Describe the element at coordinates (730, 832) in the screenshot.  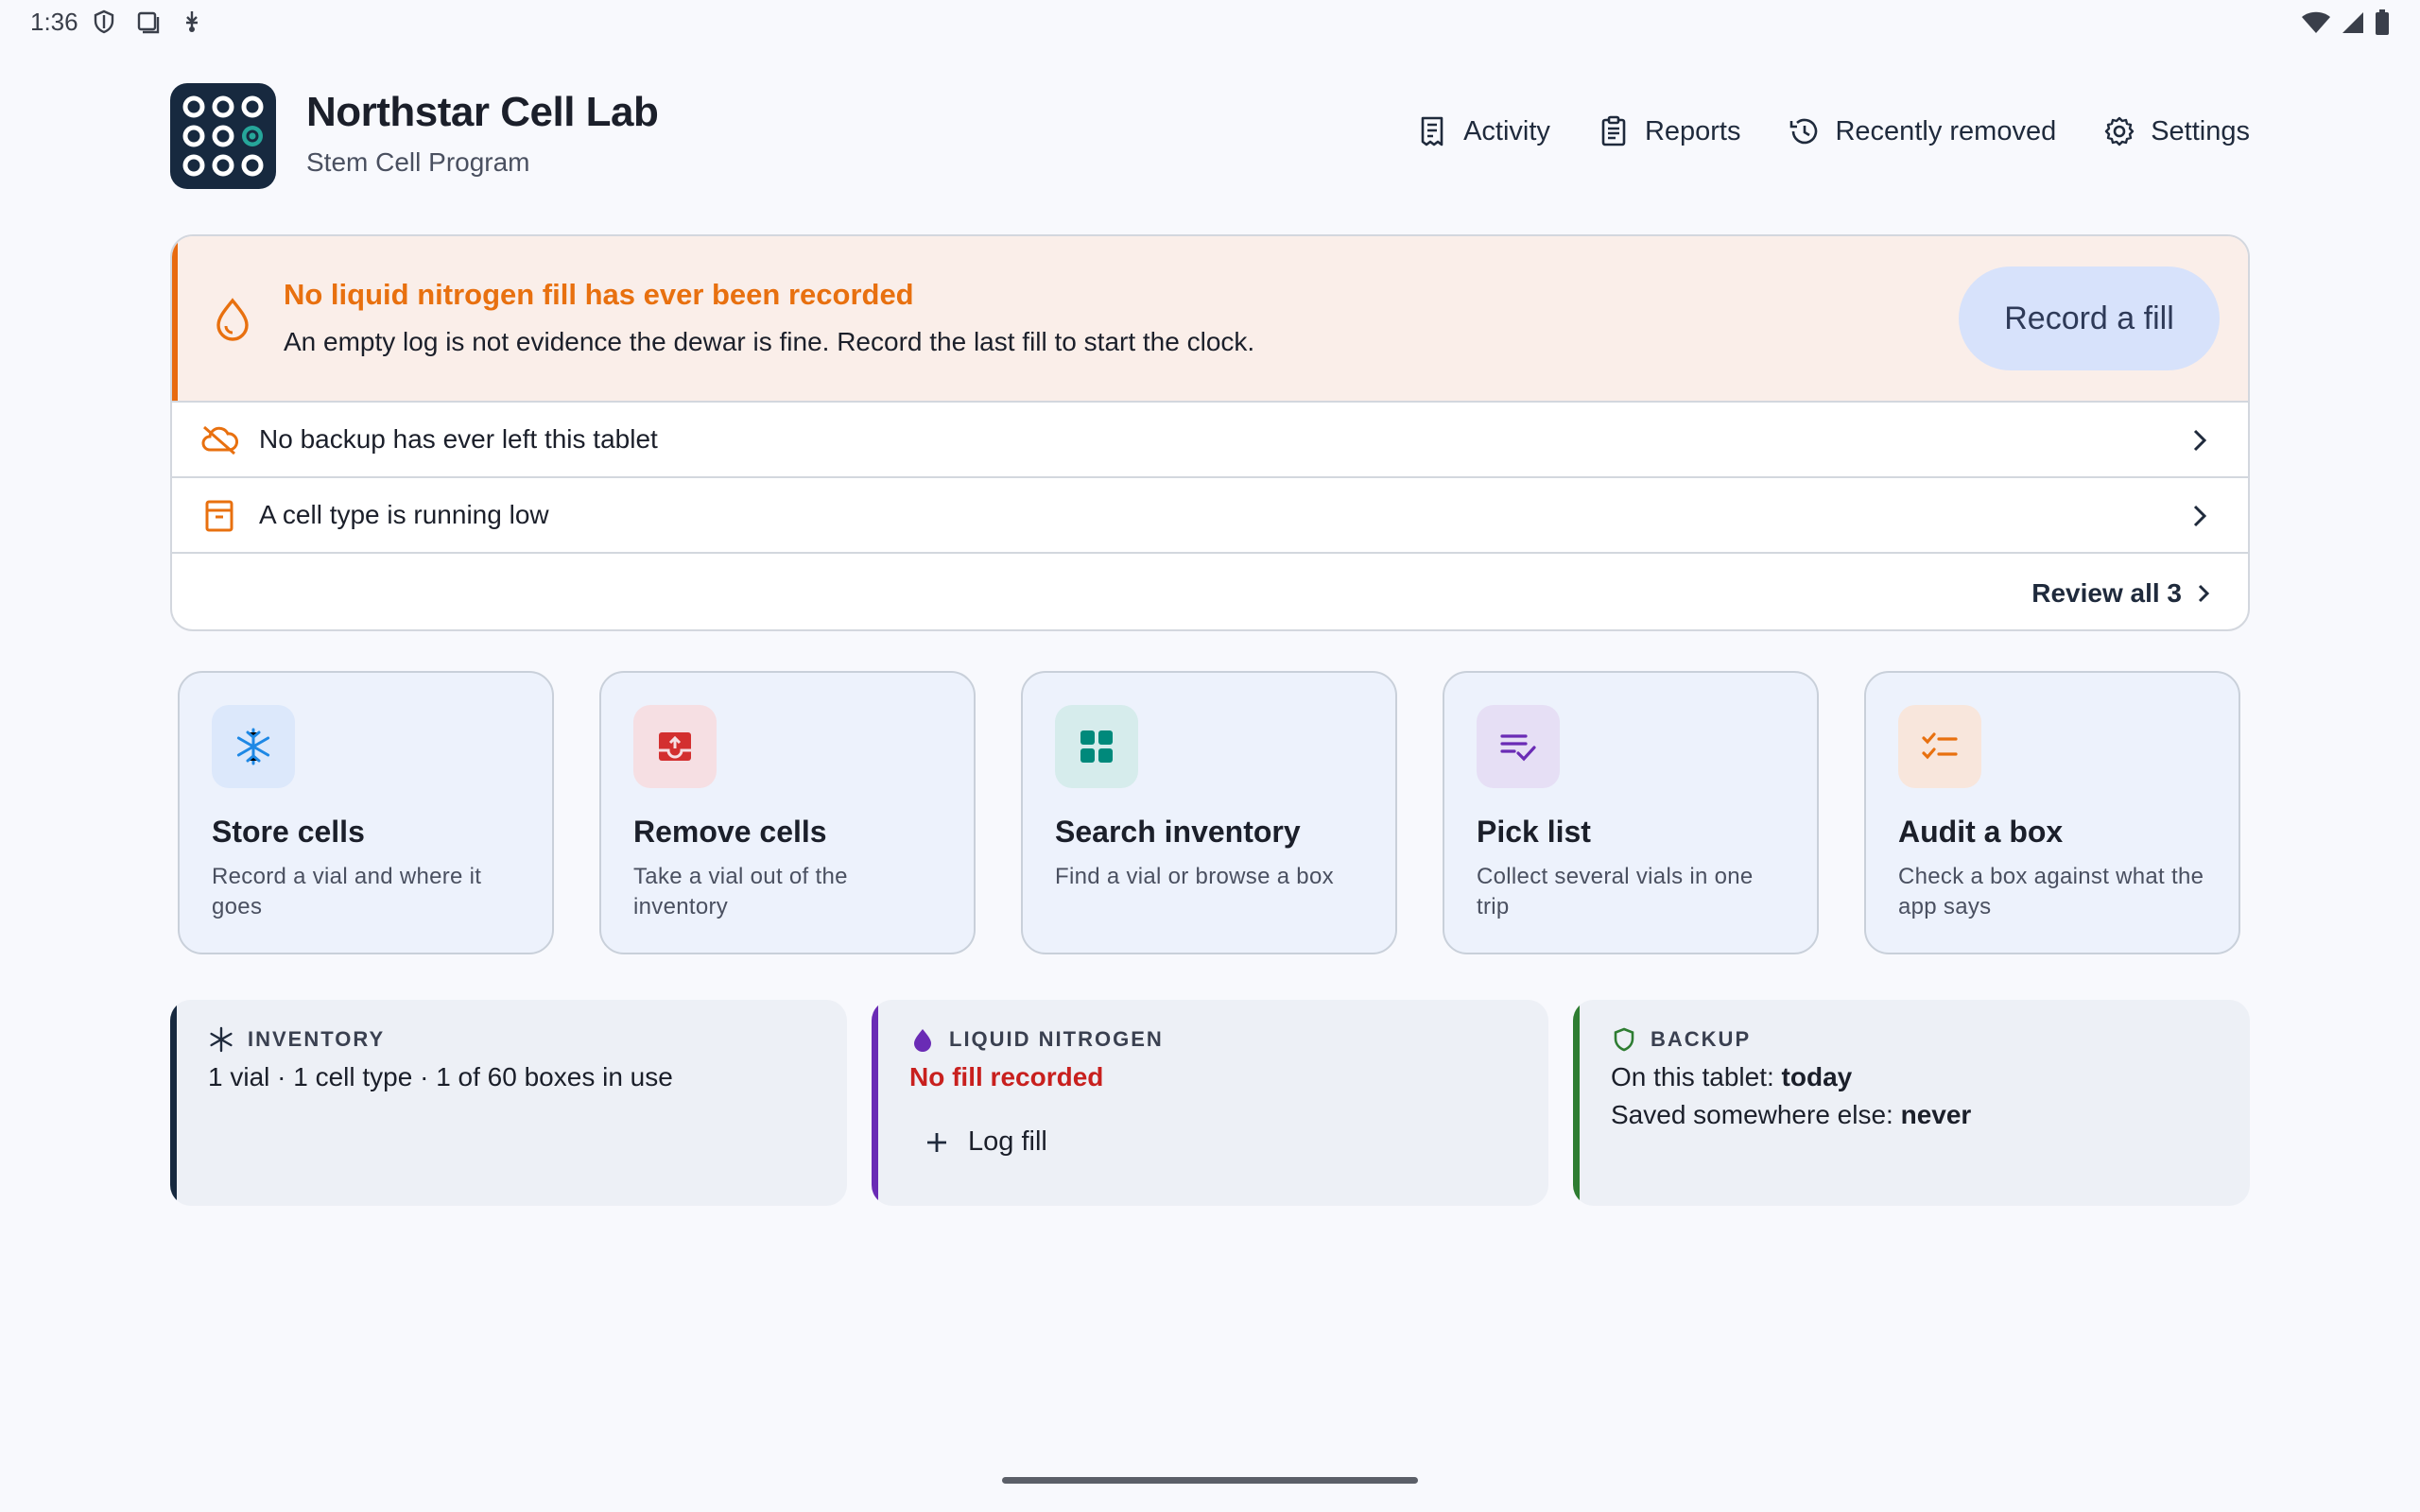
I see `action-remove-cells-title: Remove cells` at that location.